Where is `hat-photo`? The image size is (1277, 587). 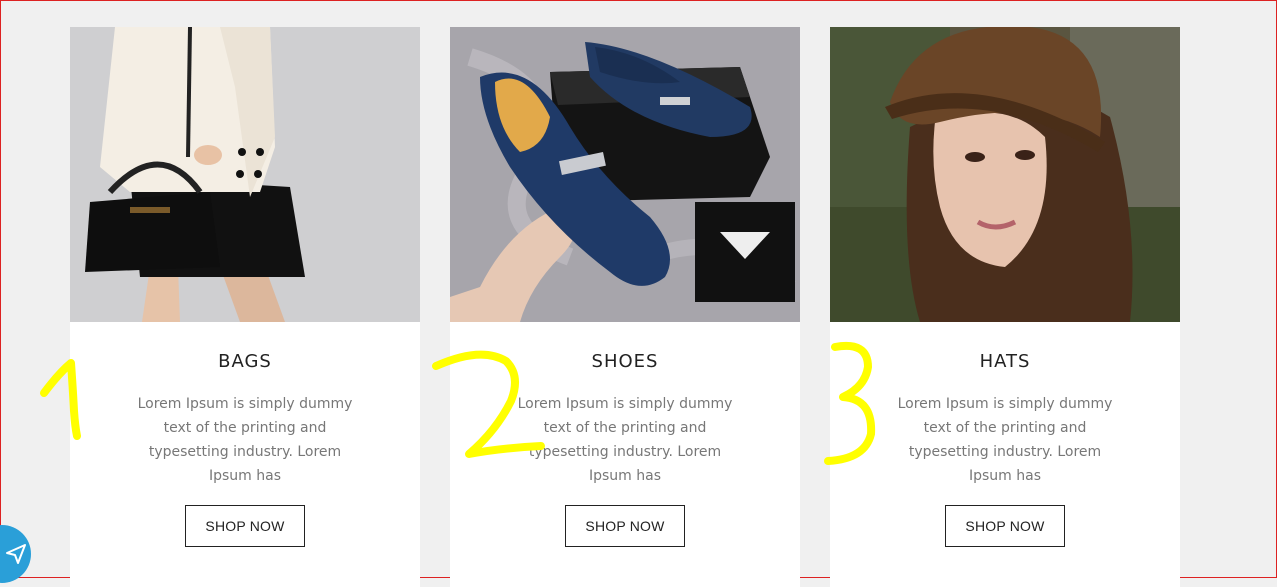 hat-photo is located at coordinates (1005, 174).